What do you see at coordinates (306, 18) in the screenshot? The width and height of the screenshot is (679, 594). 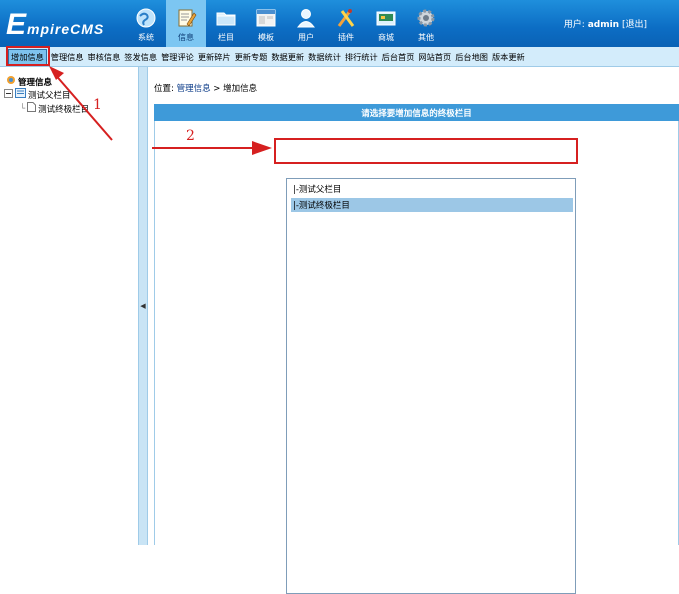 I see `user-icon` at bounding box center [306, 18].